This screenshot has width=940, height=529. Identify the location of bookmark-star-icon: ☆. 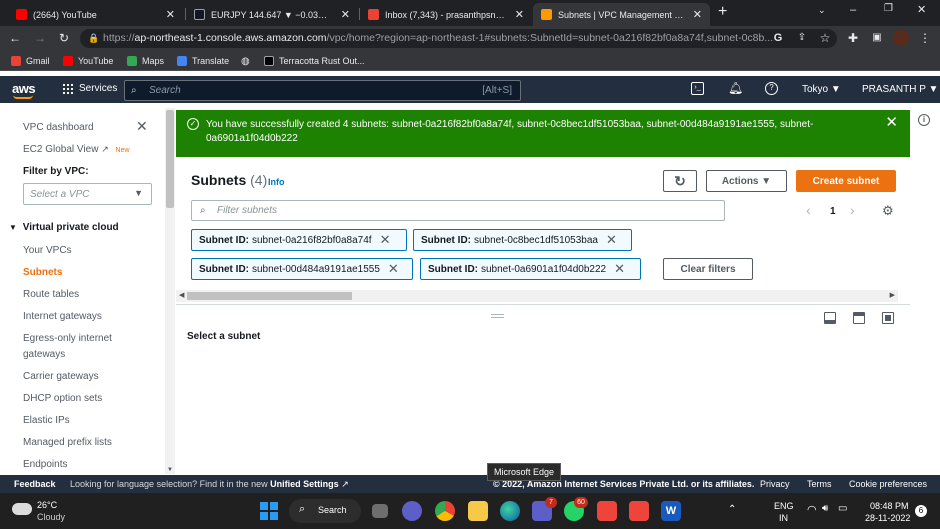
(825, 38).